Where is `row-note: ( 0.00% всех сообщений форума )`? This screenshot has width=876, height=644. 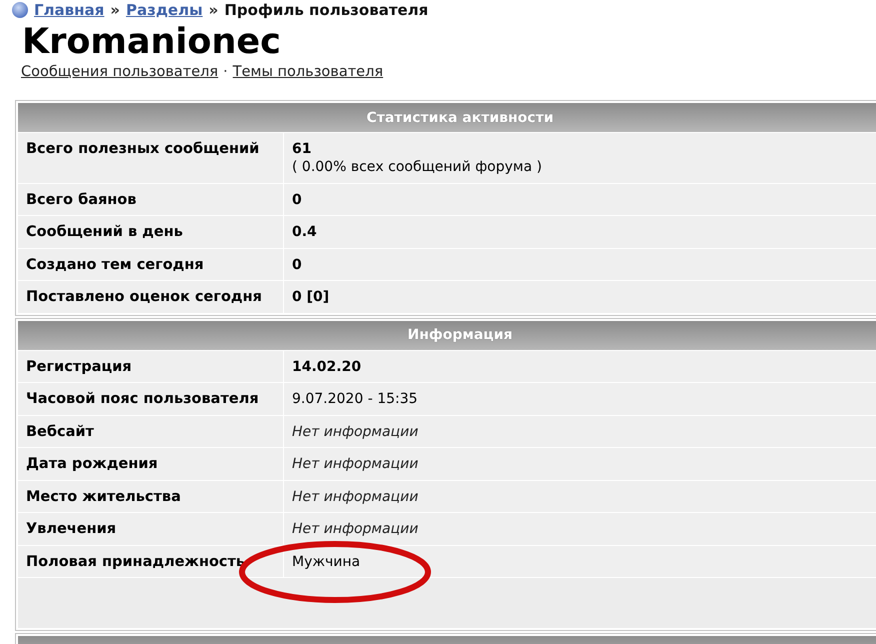
row-note: ( 0.00% всех сообщений форума ) is located at coordinates (417, 167).